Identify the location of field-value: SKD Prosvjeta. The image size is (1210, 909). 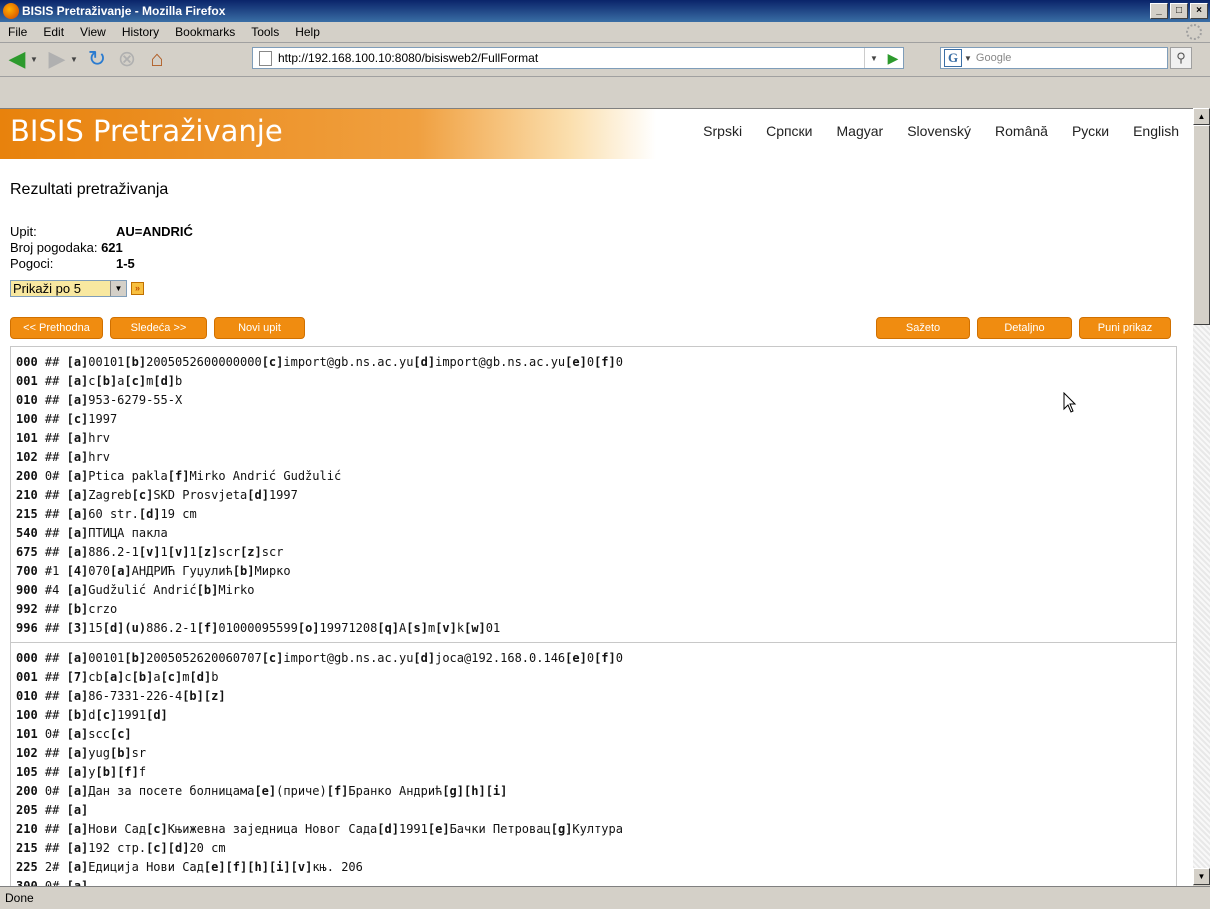
(200, 495).